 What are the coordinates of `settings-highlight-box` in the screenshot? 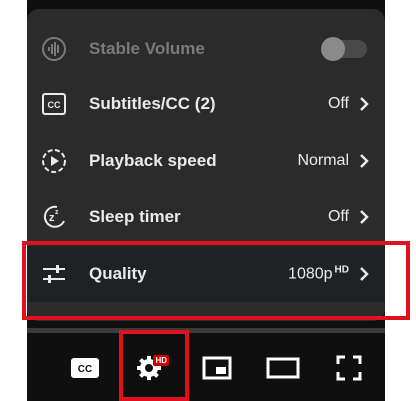 It's located at (154, 365).